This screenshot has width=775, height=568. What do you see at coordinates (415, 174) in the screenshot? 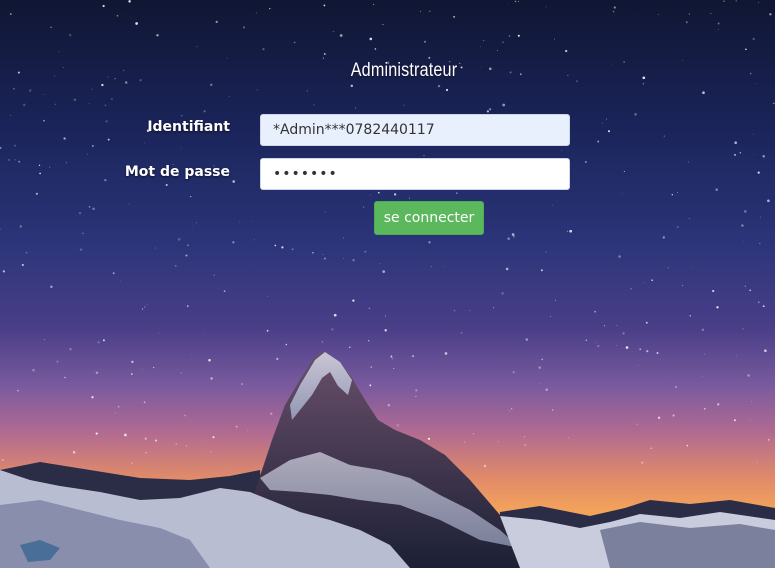
I see `password-input` at bounding box center [415, 174].